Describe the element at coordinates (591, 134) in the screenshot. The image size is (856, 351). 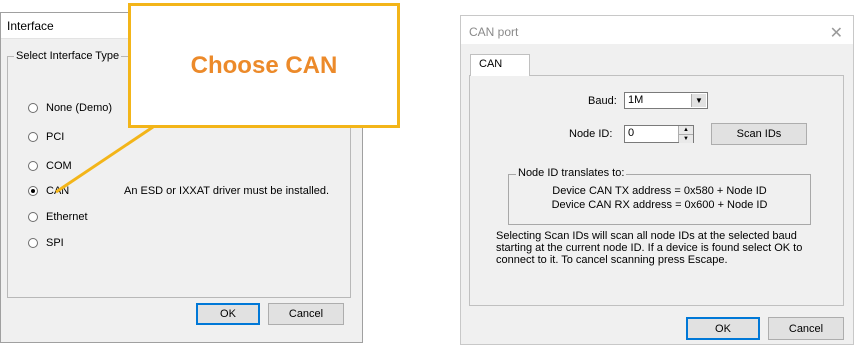
I see `node-id-label: Node ID:` at that location.